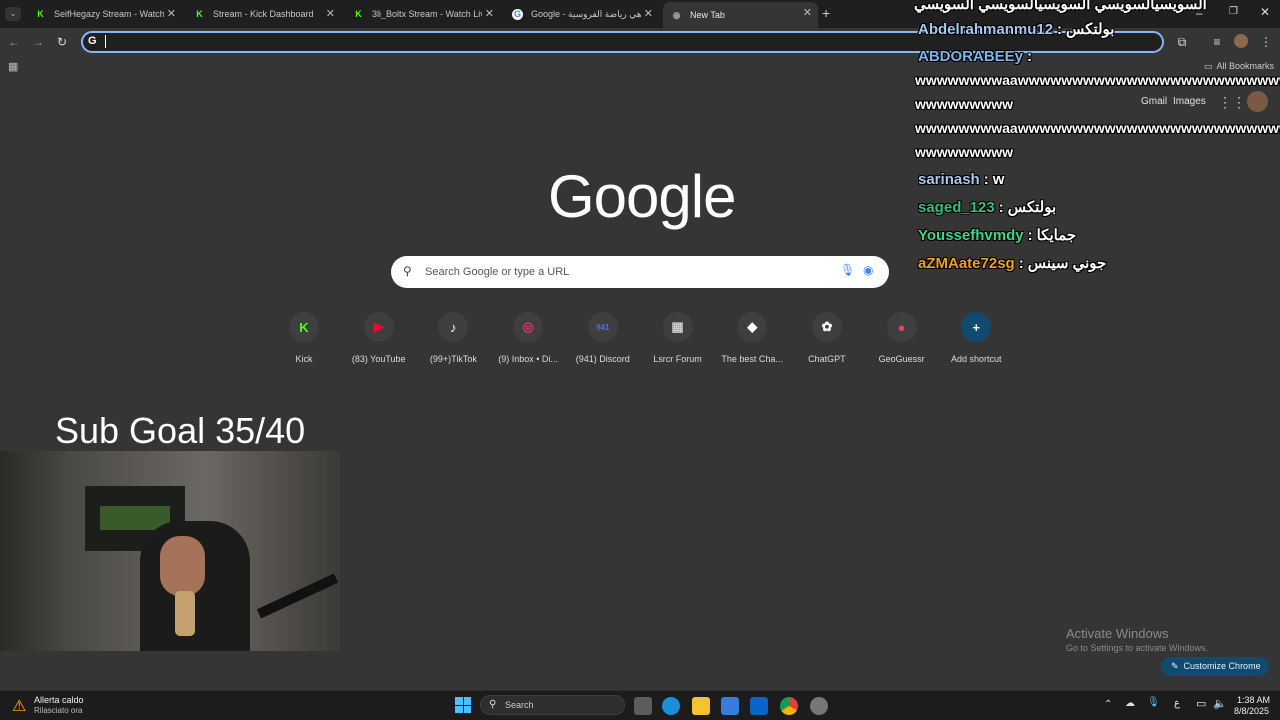 The width and height of the screenshot is (1280, 720). Describe the element at coordinates (1137, 648) in the screenshot. I see `activate-windows-subtitle: Go to Settings to activate Windows.` at that location.